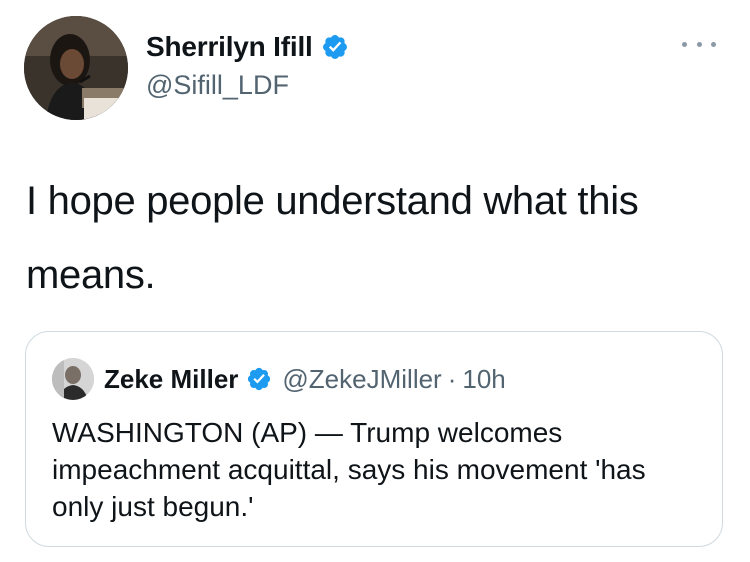  What do you see at coordinates (76, 68) in the screenshot?
I see `author-avatar` at bounding box center [76, 68].